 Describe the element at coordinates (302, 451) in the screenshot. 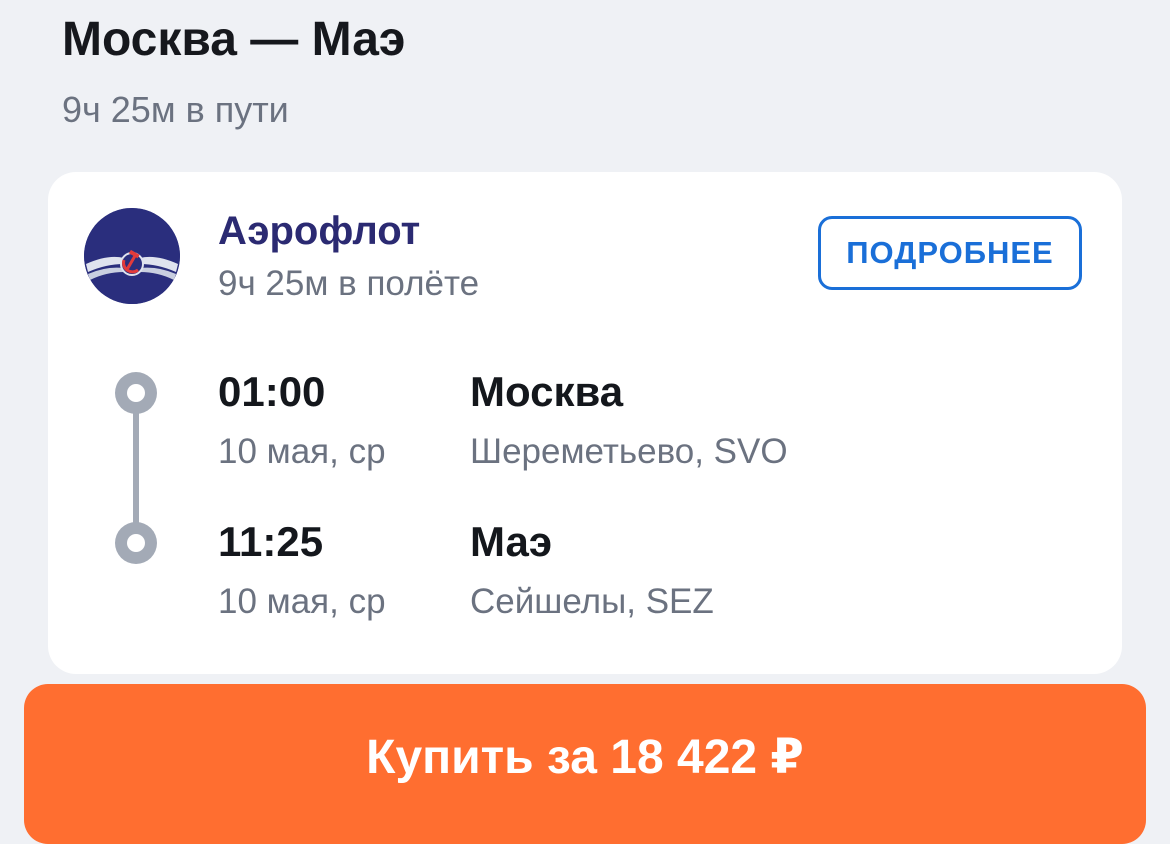

I see `departure-date: 10 мая, ср` at that location.